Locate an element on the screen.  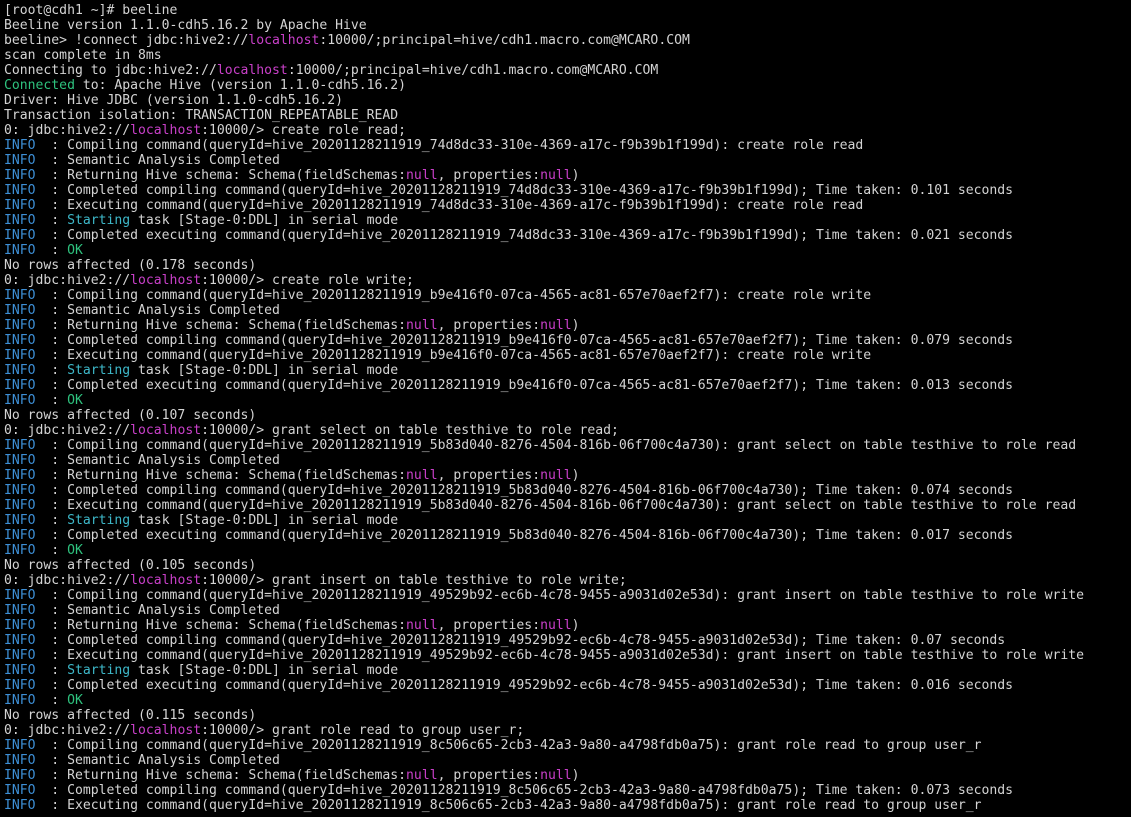
terminal-line: scan complete in 8ms is located at coordinates (567, 55).